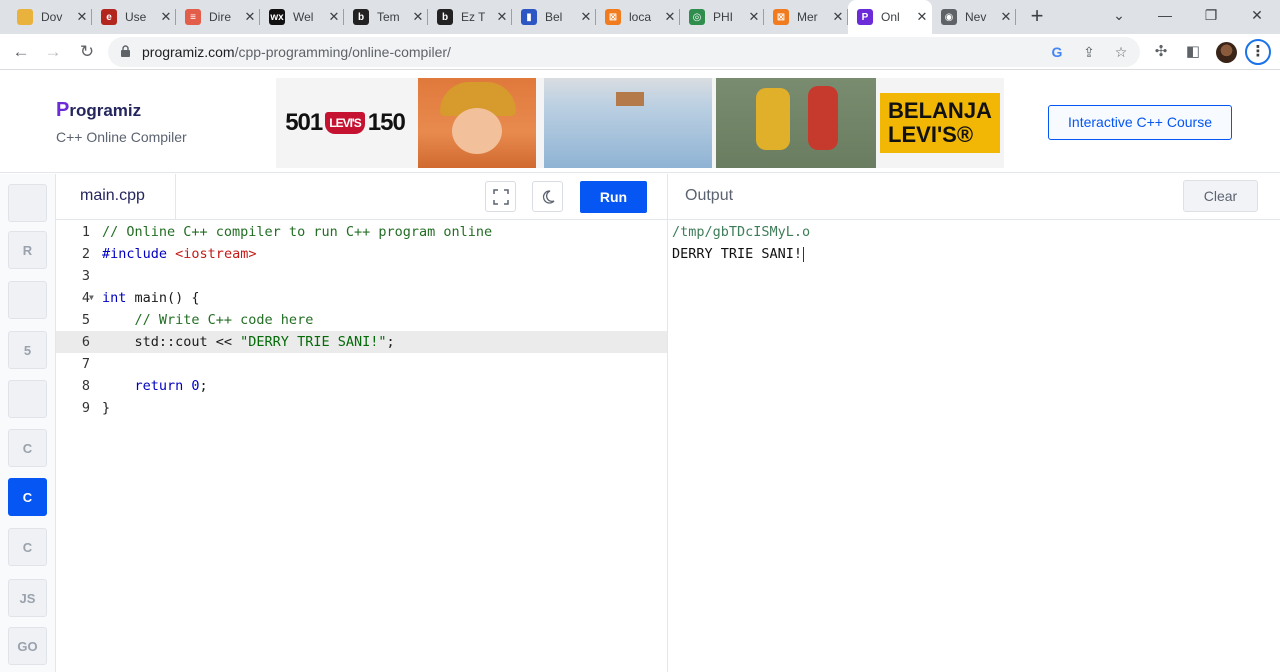 The height and width of the screenshot is (672, 1280). I want to click on code-token-num: 0, so click(191, 386).